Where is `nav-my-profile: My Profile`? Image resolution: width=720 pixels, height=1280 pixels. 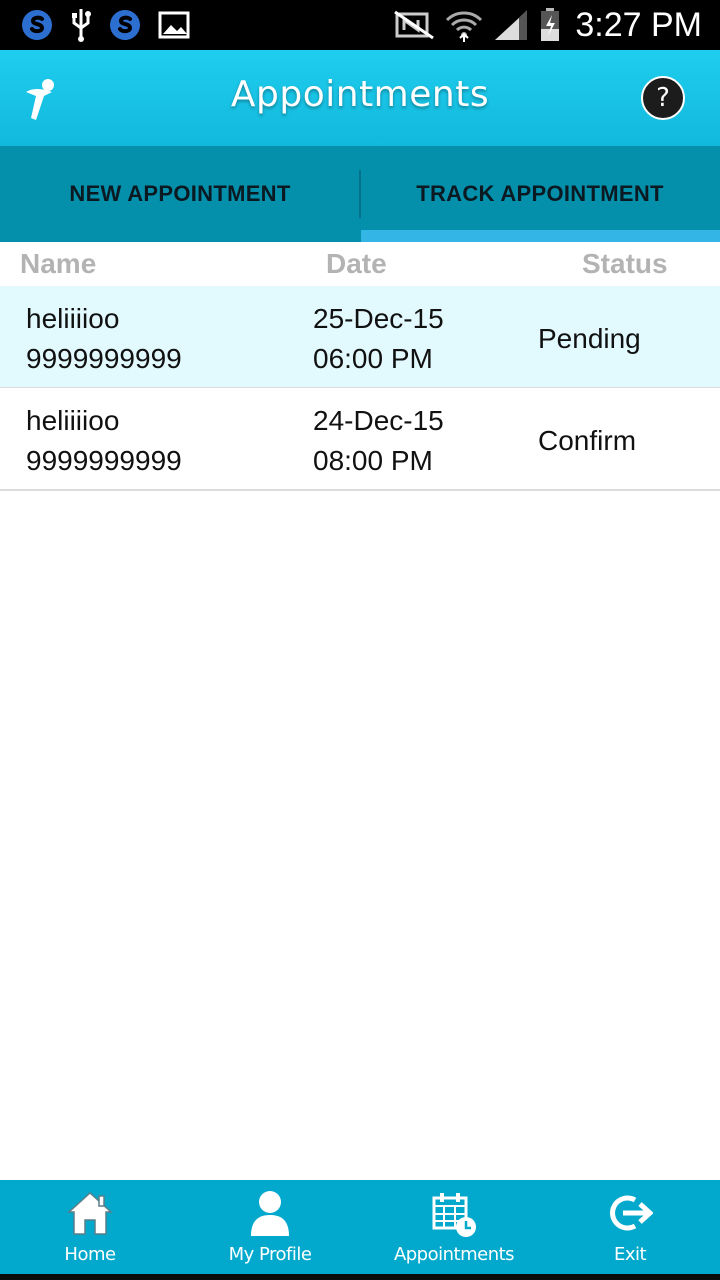 nav-my-profile: My Profile is located at coordinates (270, 1227).